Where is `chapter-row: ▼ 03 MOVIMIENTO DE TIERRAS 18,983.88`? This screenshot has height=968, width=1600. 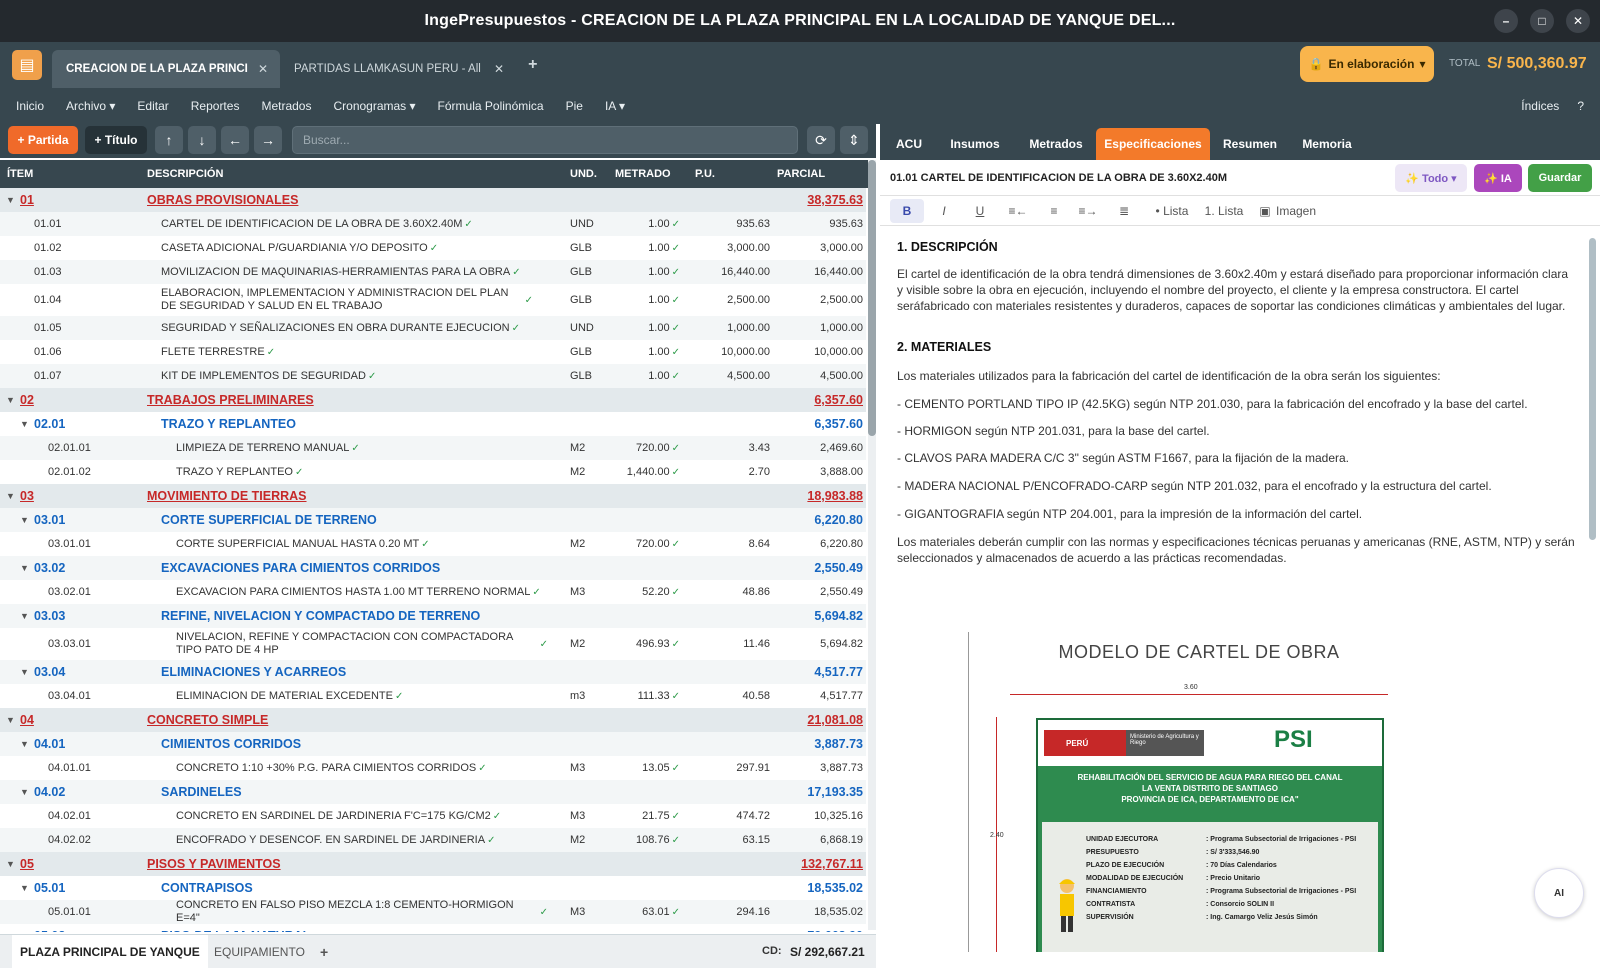 chapter-row: ▼ 03 MOVIMIENTO DE TIERRAS 18,983.88 is located at coordinates (433, 496).